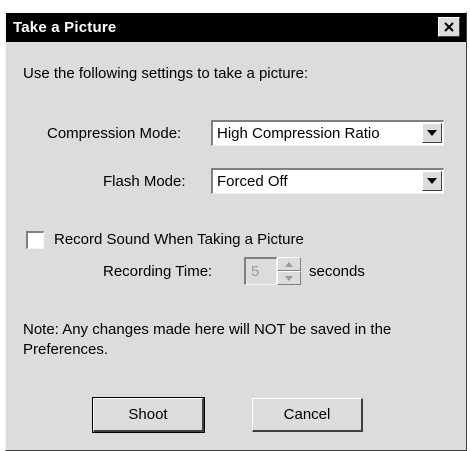  What do you see at coordinates (327, 181) in the screenshot?
I see `flash-mode-select: Forced Off` at bounding box center [327, 181].